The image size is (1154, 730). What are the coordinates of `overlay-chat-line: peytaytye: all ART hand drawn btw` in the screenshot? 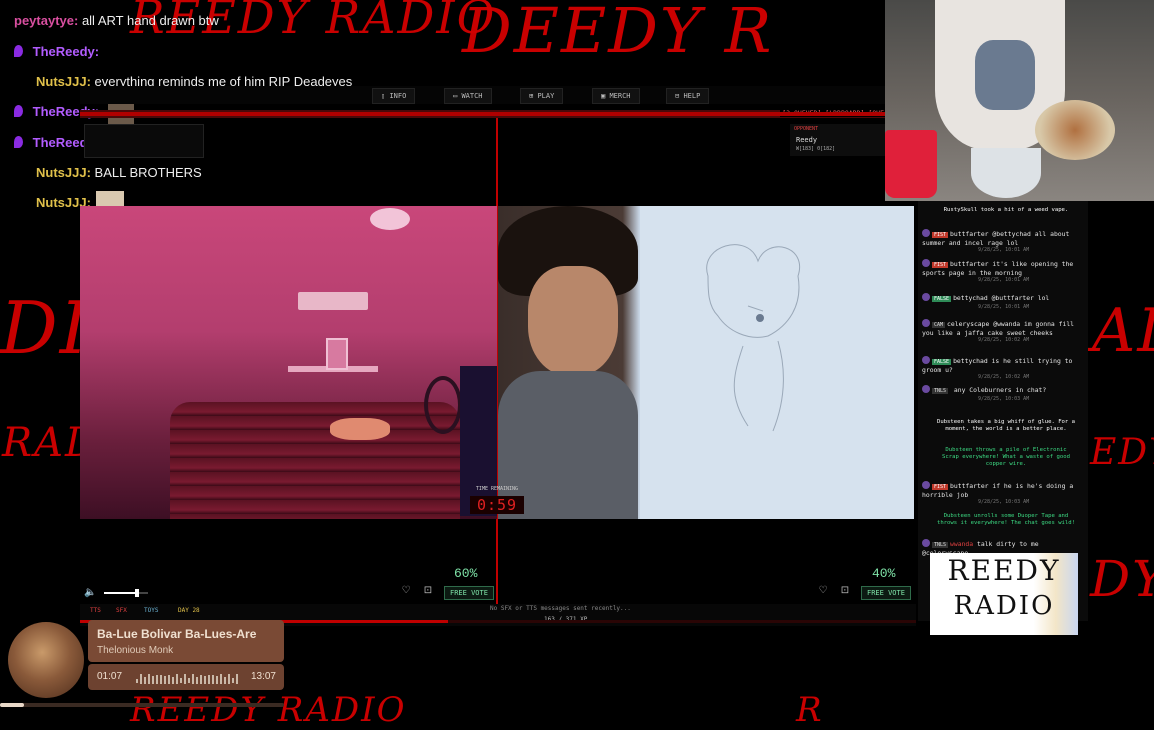 It's located at (116, 20).